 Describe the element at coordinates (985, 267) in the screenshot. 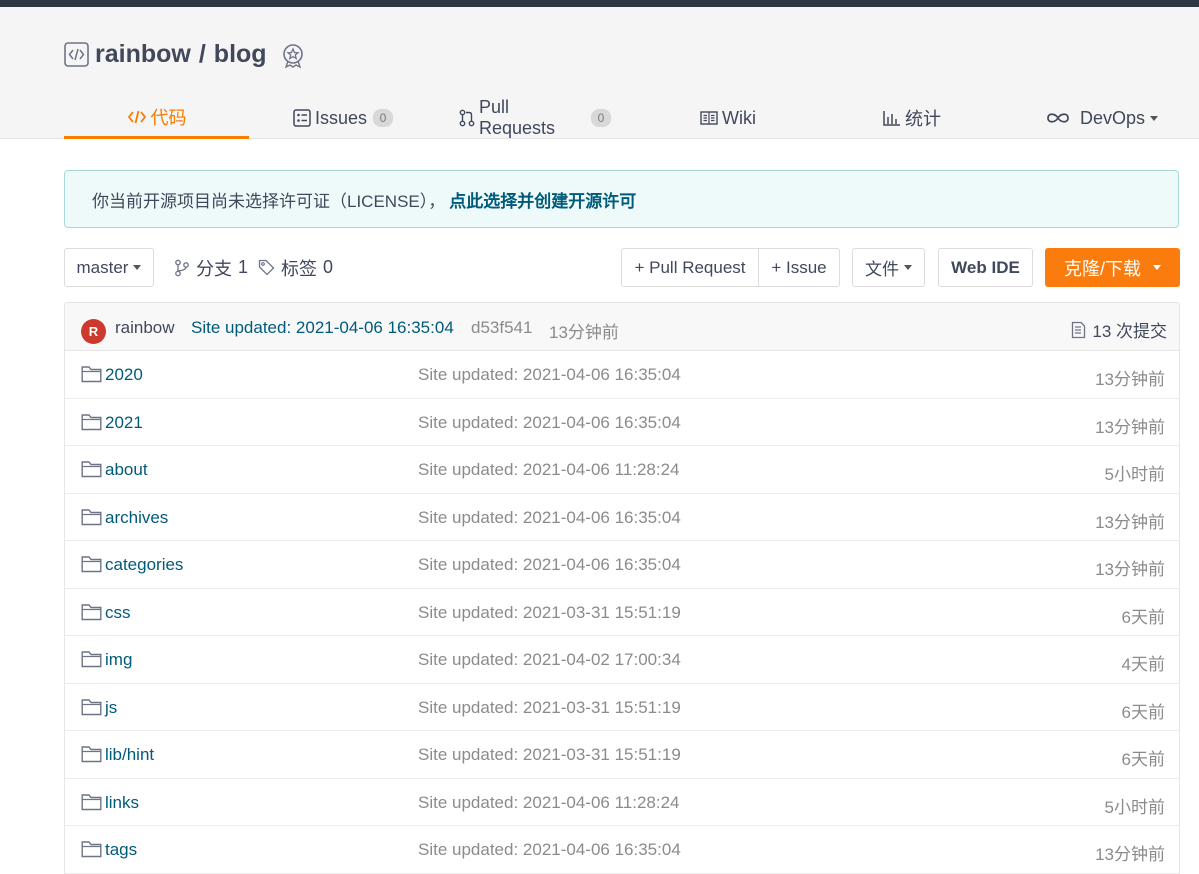

I see `web-ide-button: Web IDE` at that location.